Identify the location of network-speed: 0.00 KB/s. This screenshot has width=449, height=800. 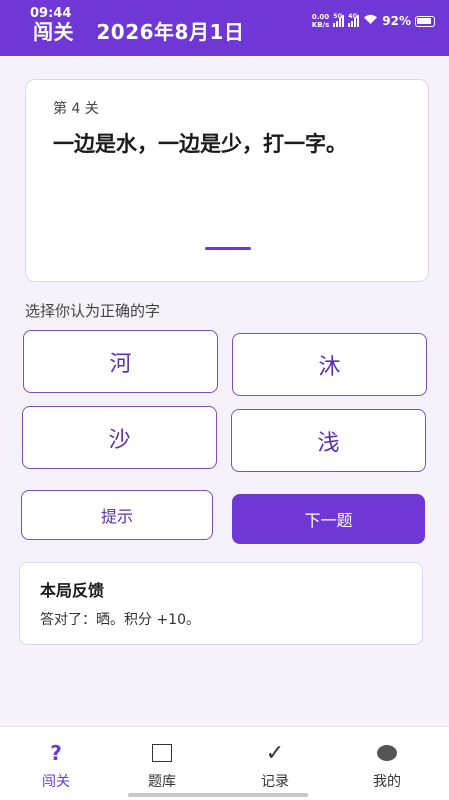
(320, 21).